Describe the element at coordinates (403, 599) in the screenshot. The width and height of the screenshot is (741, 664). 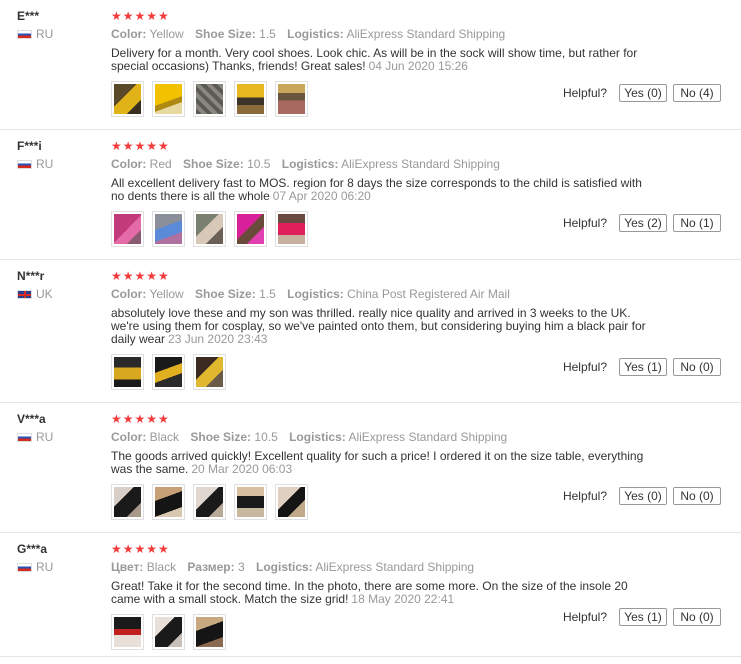
I see `review-date: 18 May 2020 22:41` at that location.